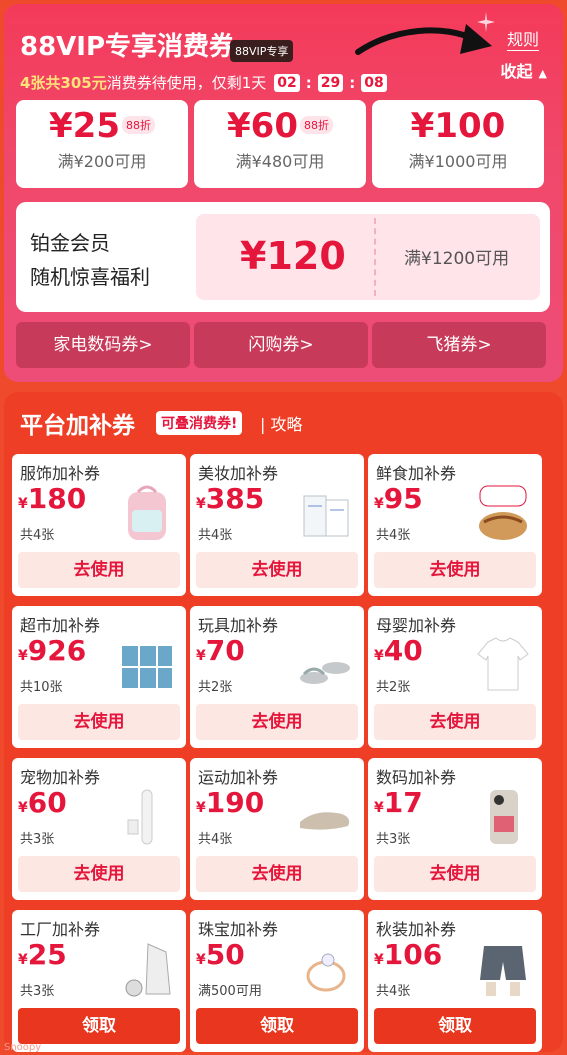 This screenshot has width=567, height=1055. I want to click on coupon-condition: 满¥1000可用, so click(458, 161).